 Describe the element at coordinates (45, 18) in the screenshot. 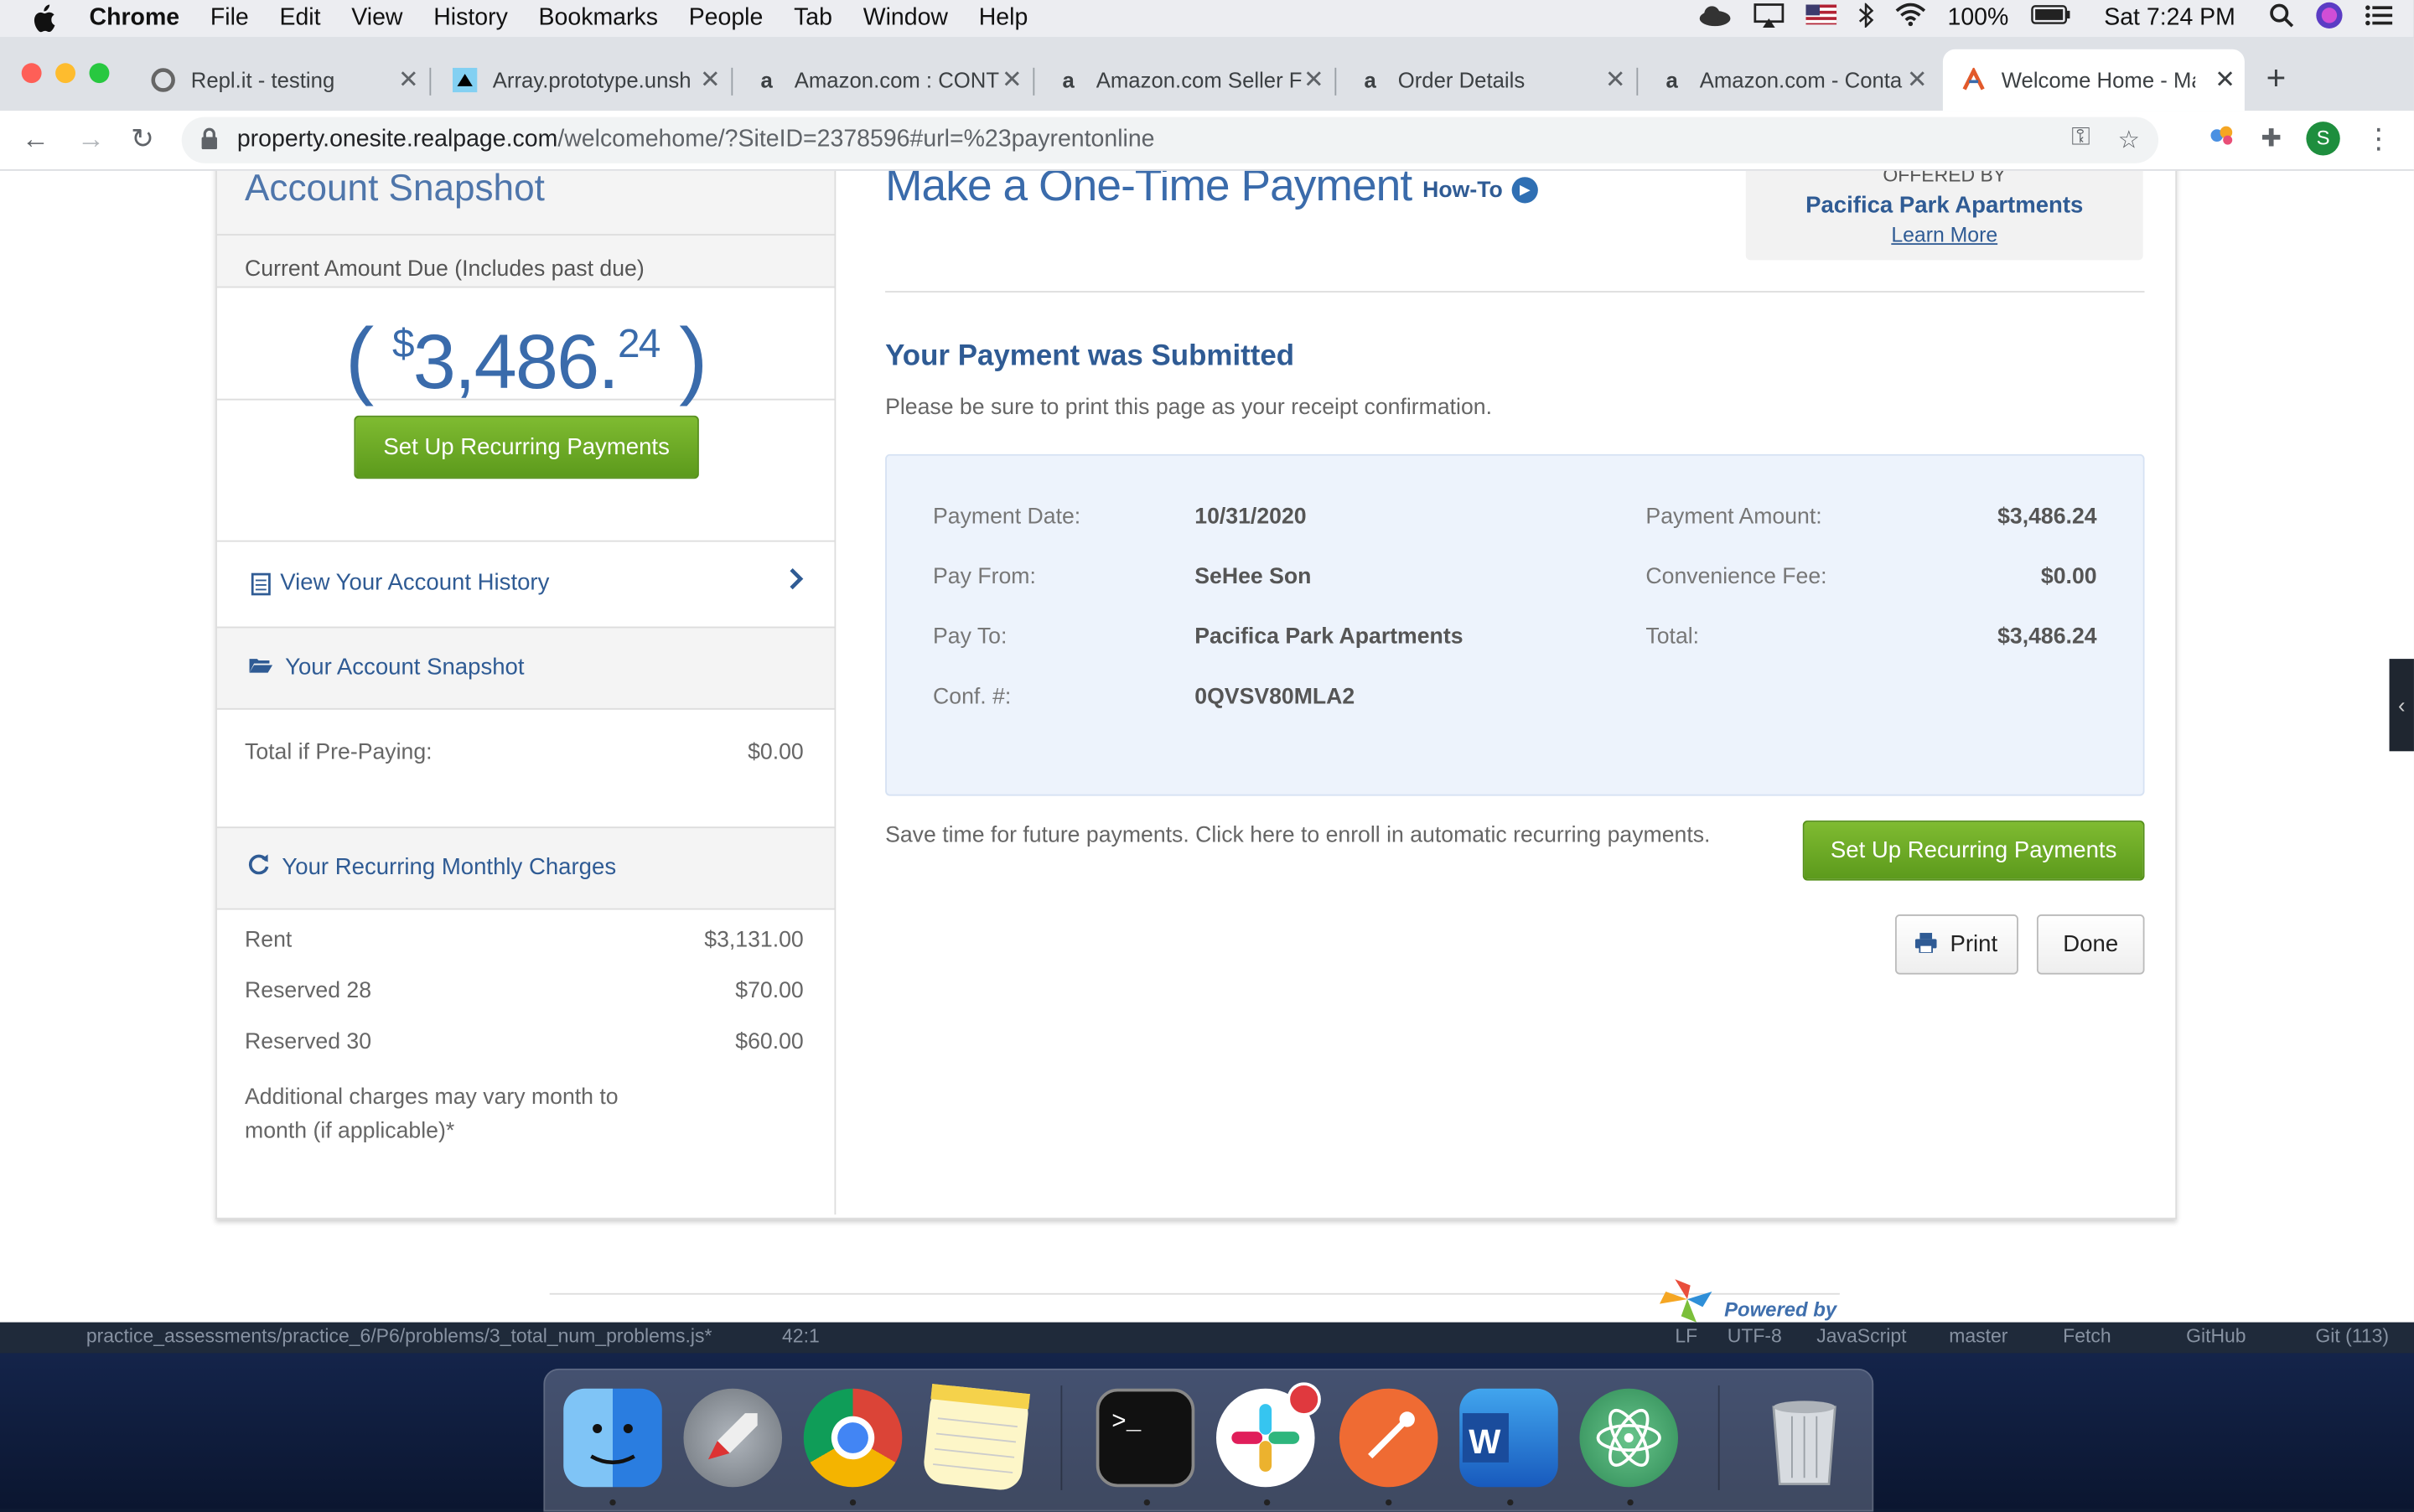

I see `apple-icon` at that location.